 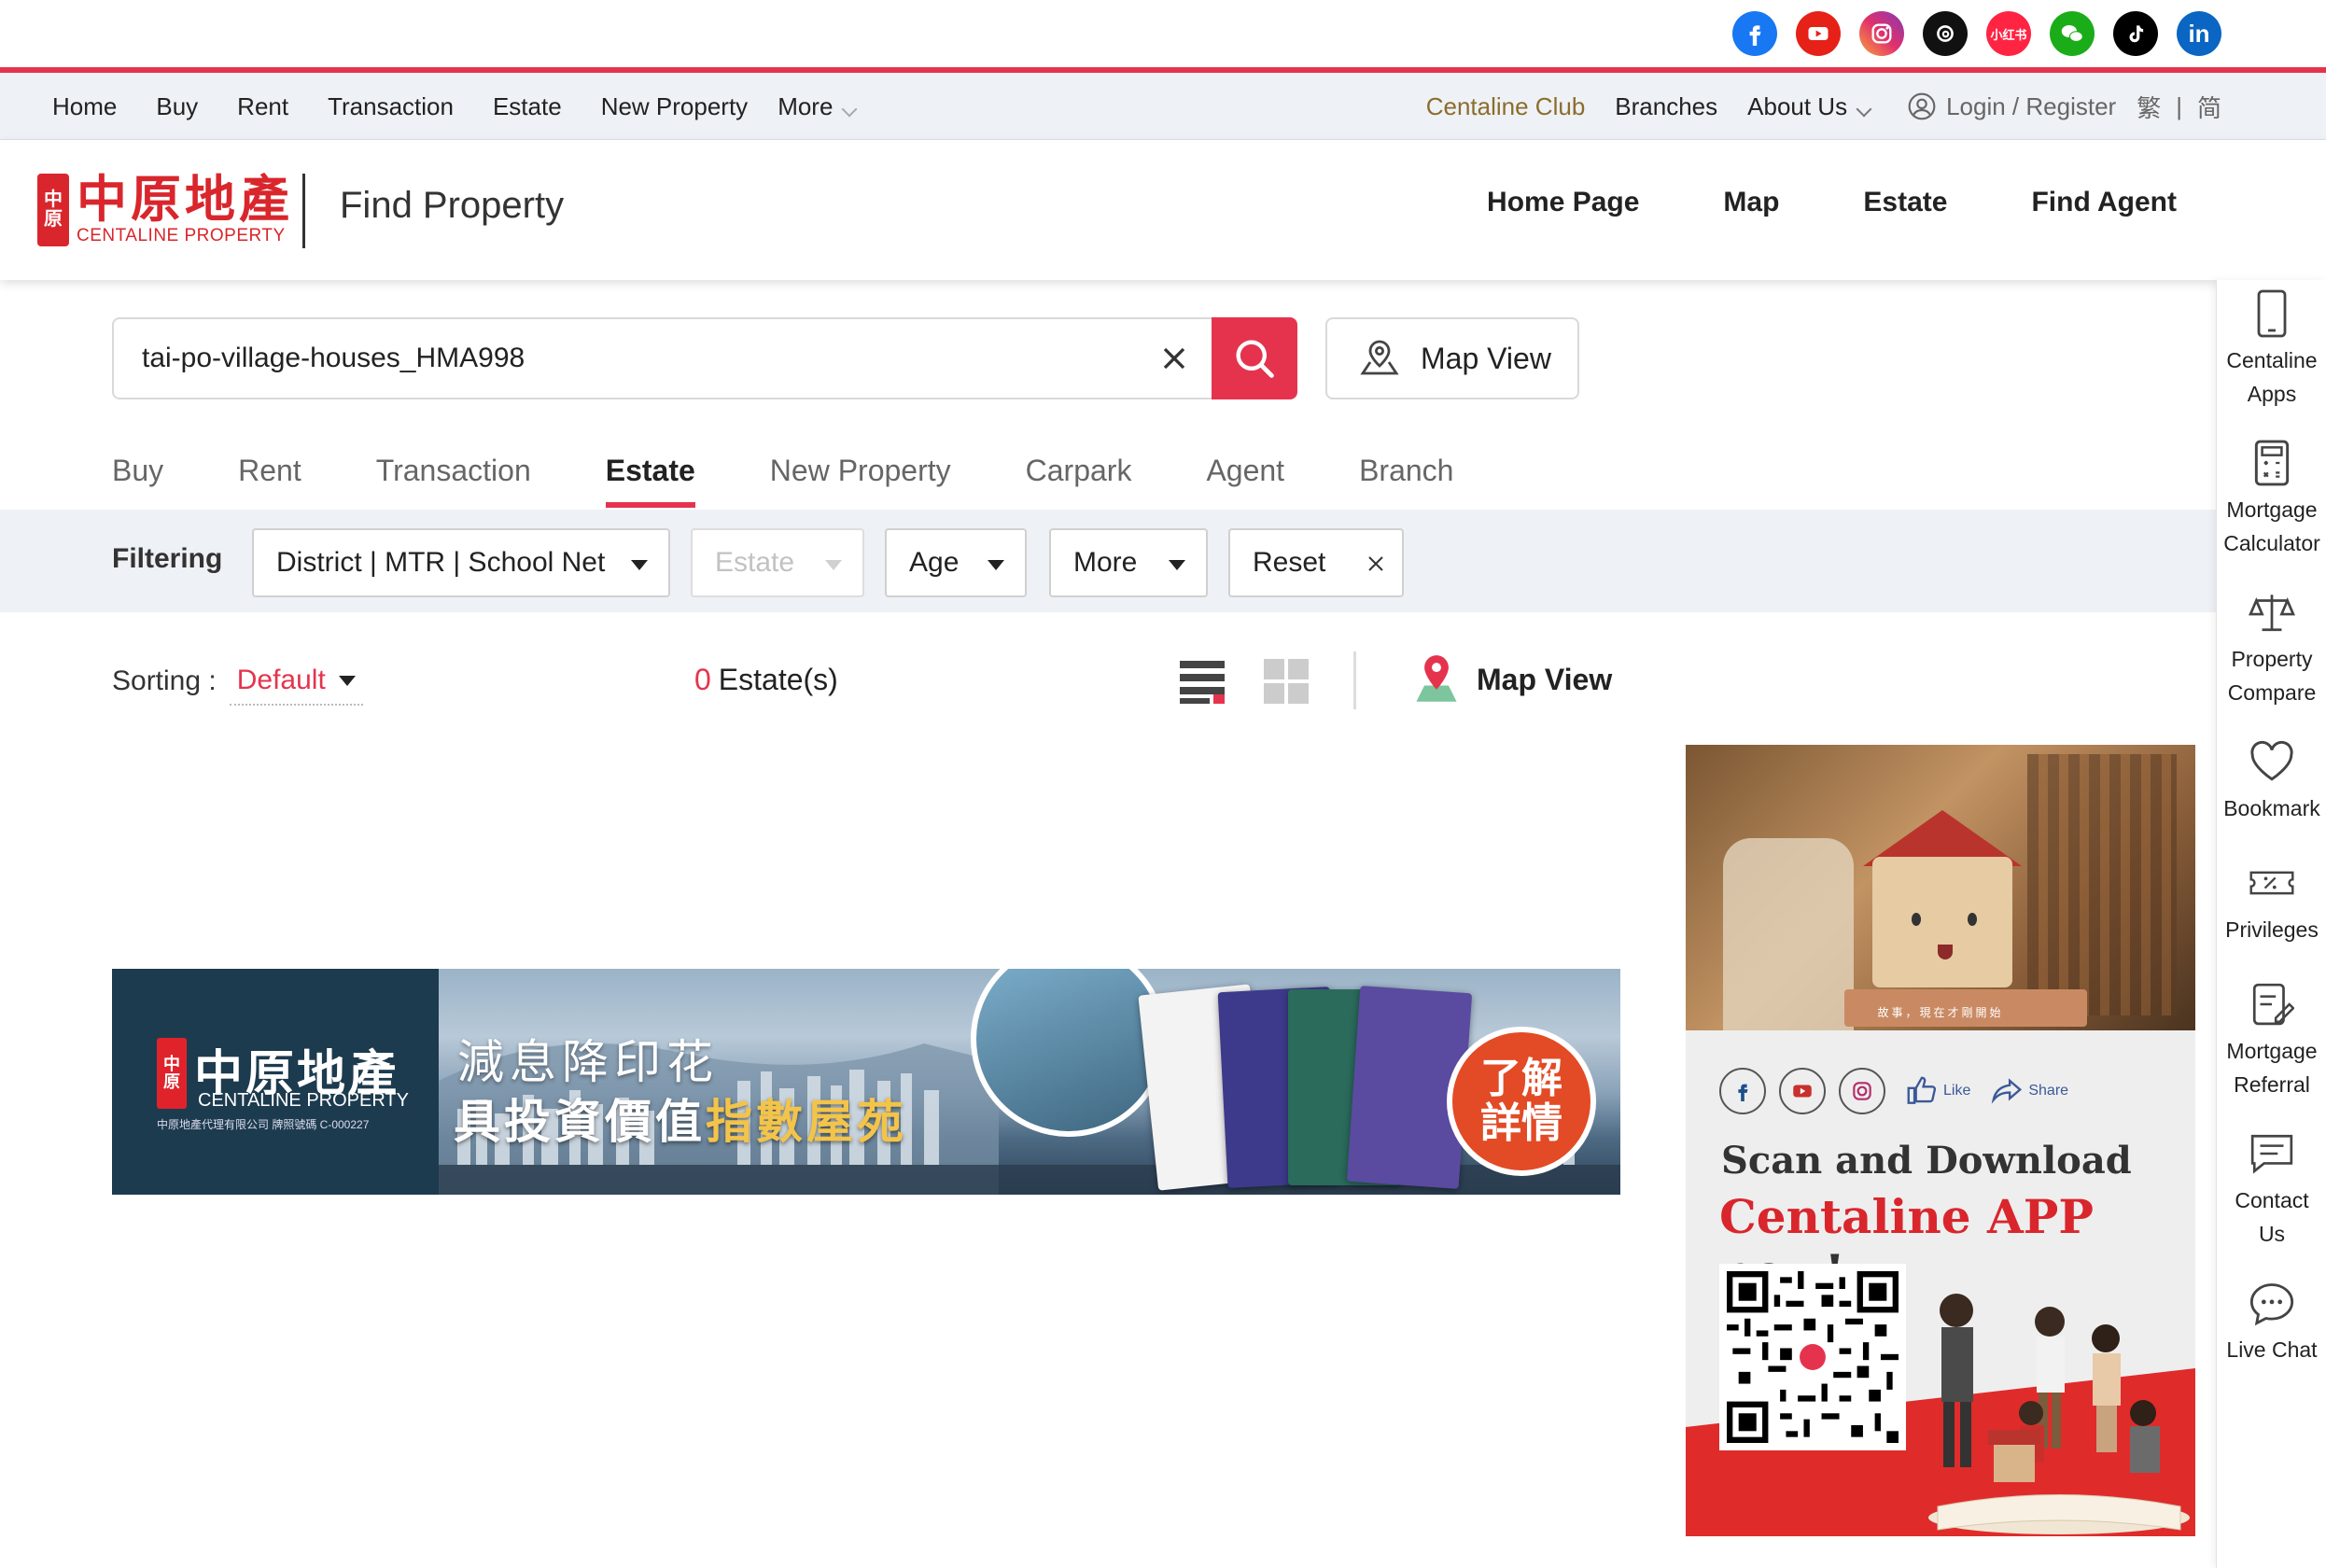 I want to click on view-separator, so click(x=1354, y=680).